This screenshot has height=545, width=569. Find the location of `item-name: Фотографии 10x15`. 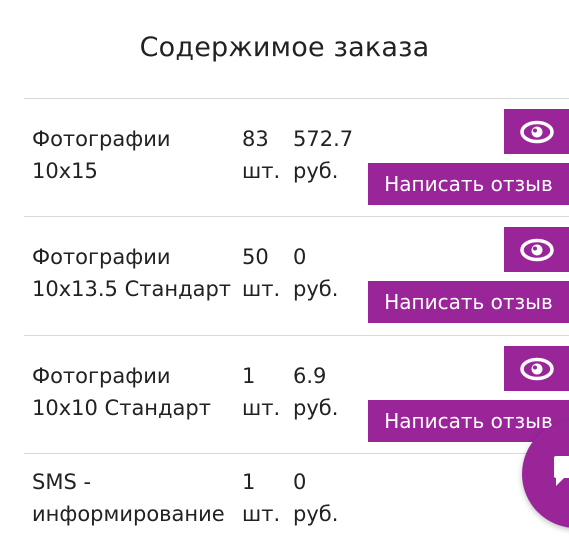

item-name: Фотографии 10x15 is located at coordinates (137, 155).